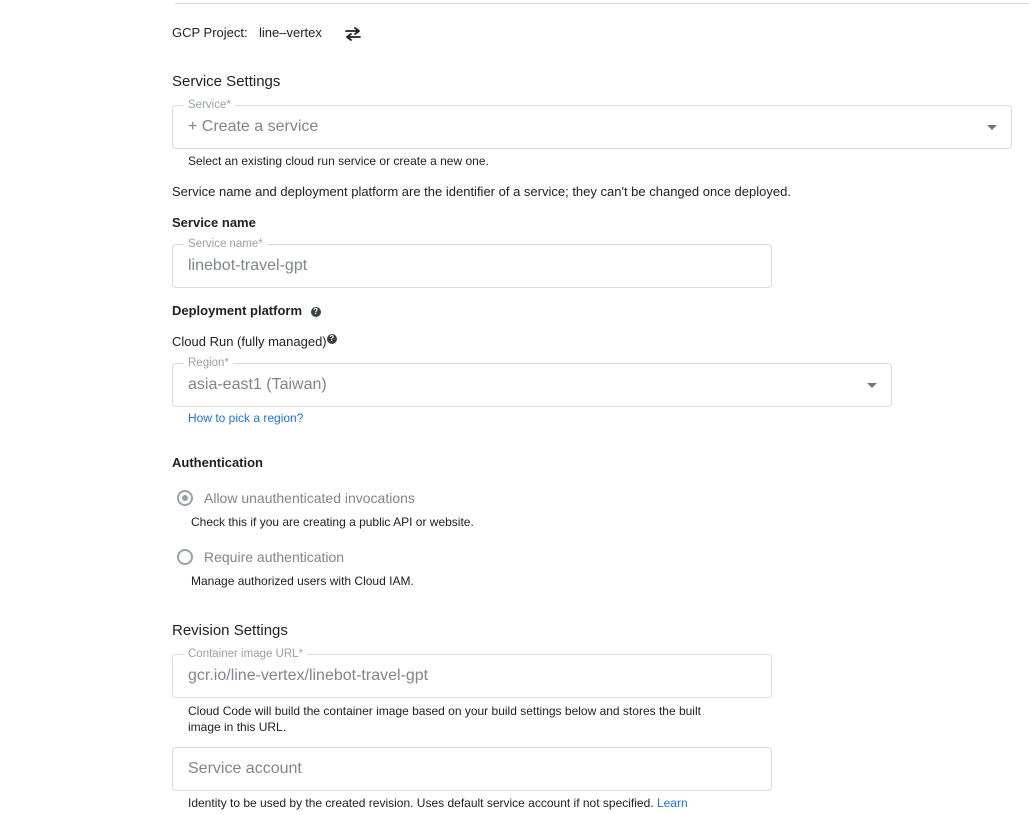 This screenshot has height=815, width=1029. I want to click on service-account-field: Service account, so click(472, 769).